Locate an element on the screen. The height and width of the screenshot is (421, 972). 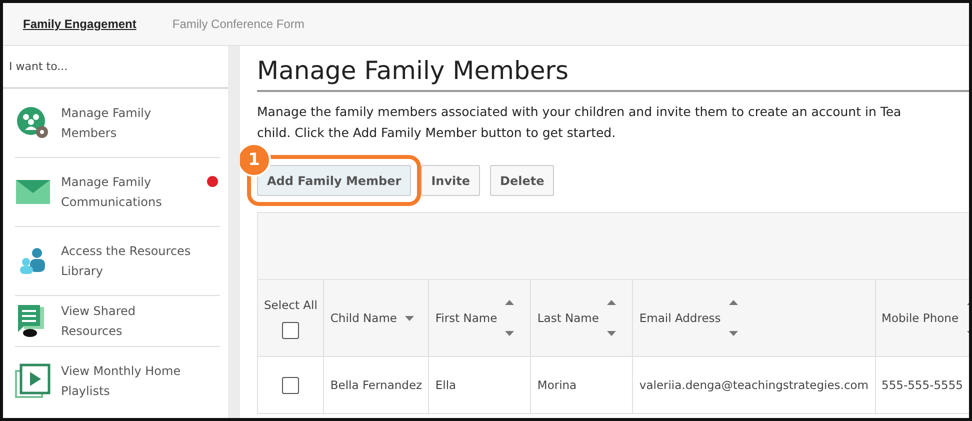
column-header: First Name is located at coordinates (466, 318).